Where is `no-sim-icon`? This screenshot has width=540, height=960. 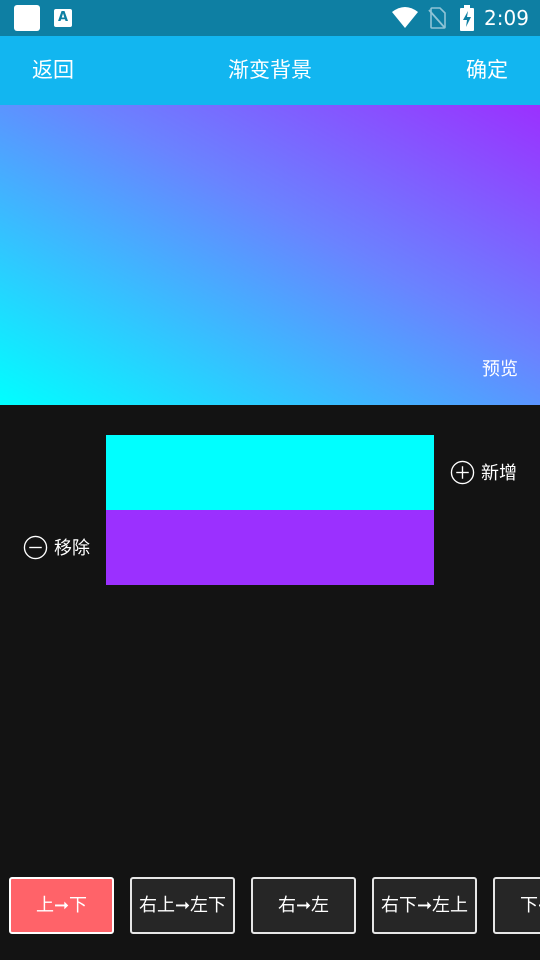
no-sim-icon is located at coordinates (437, 18).